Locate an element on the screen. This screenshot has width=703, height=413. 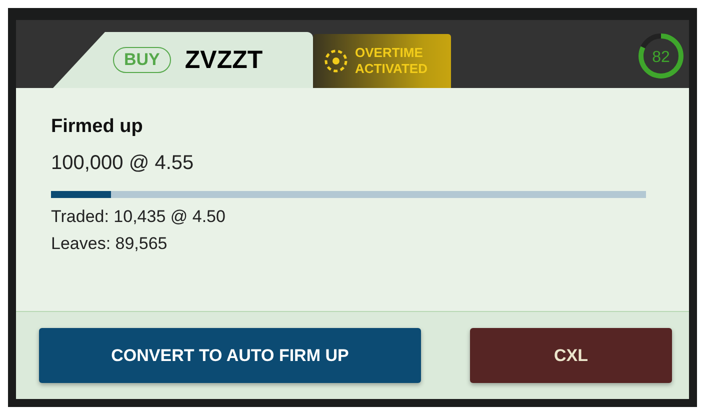
traded-text: Traded: 10,435 @ 4.50 is located at coordinates (138, 217).